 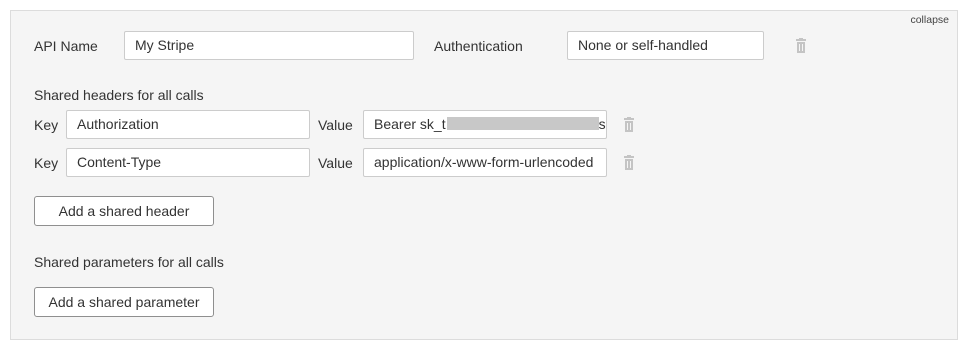 I want to click on header-value-text: application/x-www-form-urlencoded, so click(x=484, y=162).